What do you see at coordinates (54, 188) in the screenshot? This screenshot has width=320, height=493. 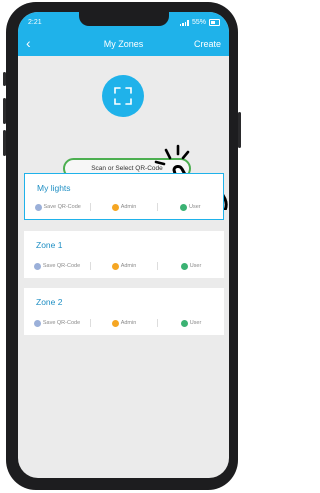 I see `zone-name: My lights` at bounding box center [54, 188].